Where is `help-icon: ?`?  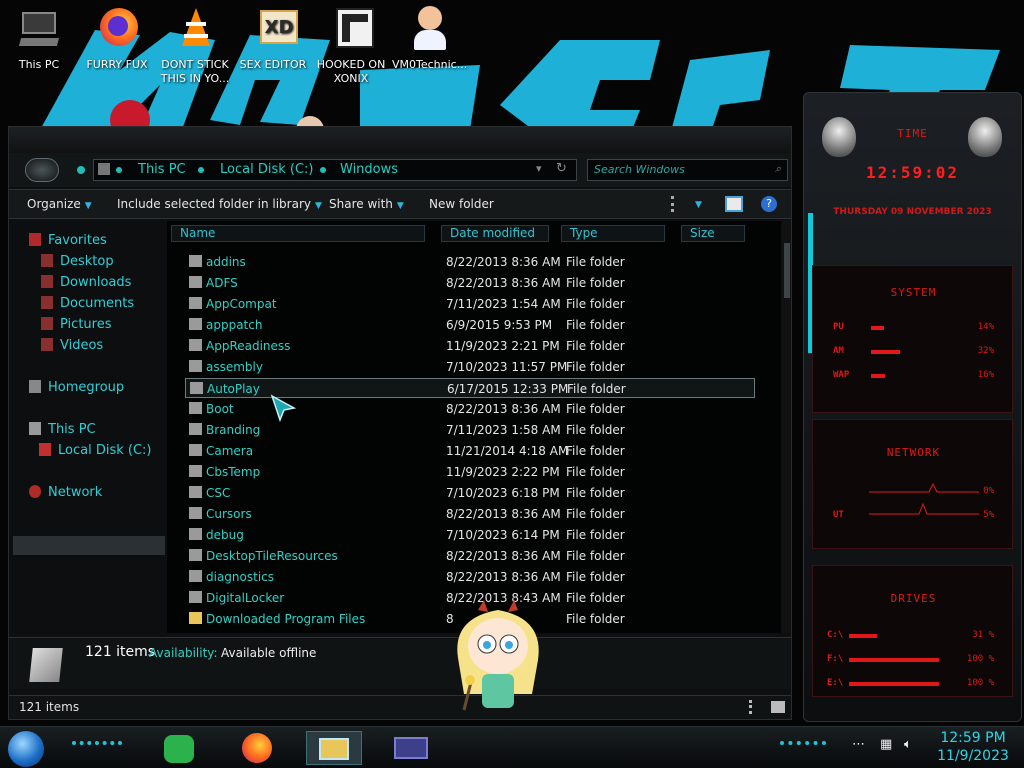
help-icon: ? is located at coordinates (769, 204).